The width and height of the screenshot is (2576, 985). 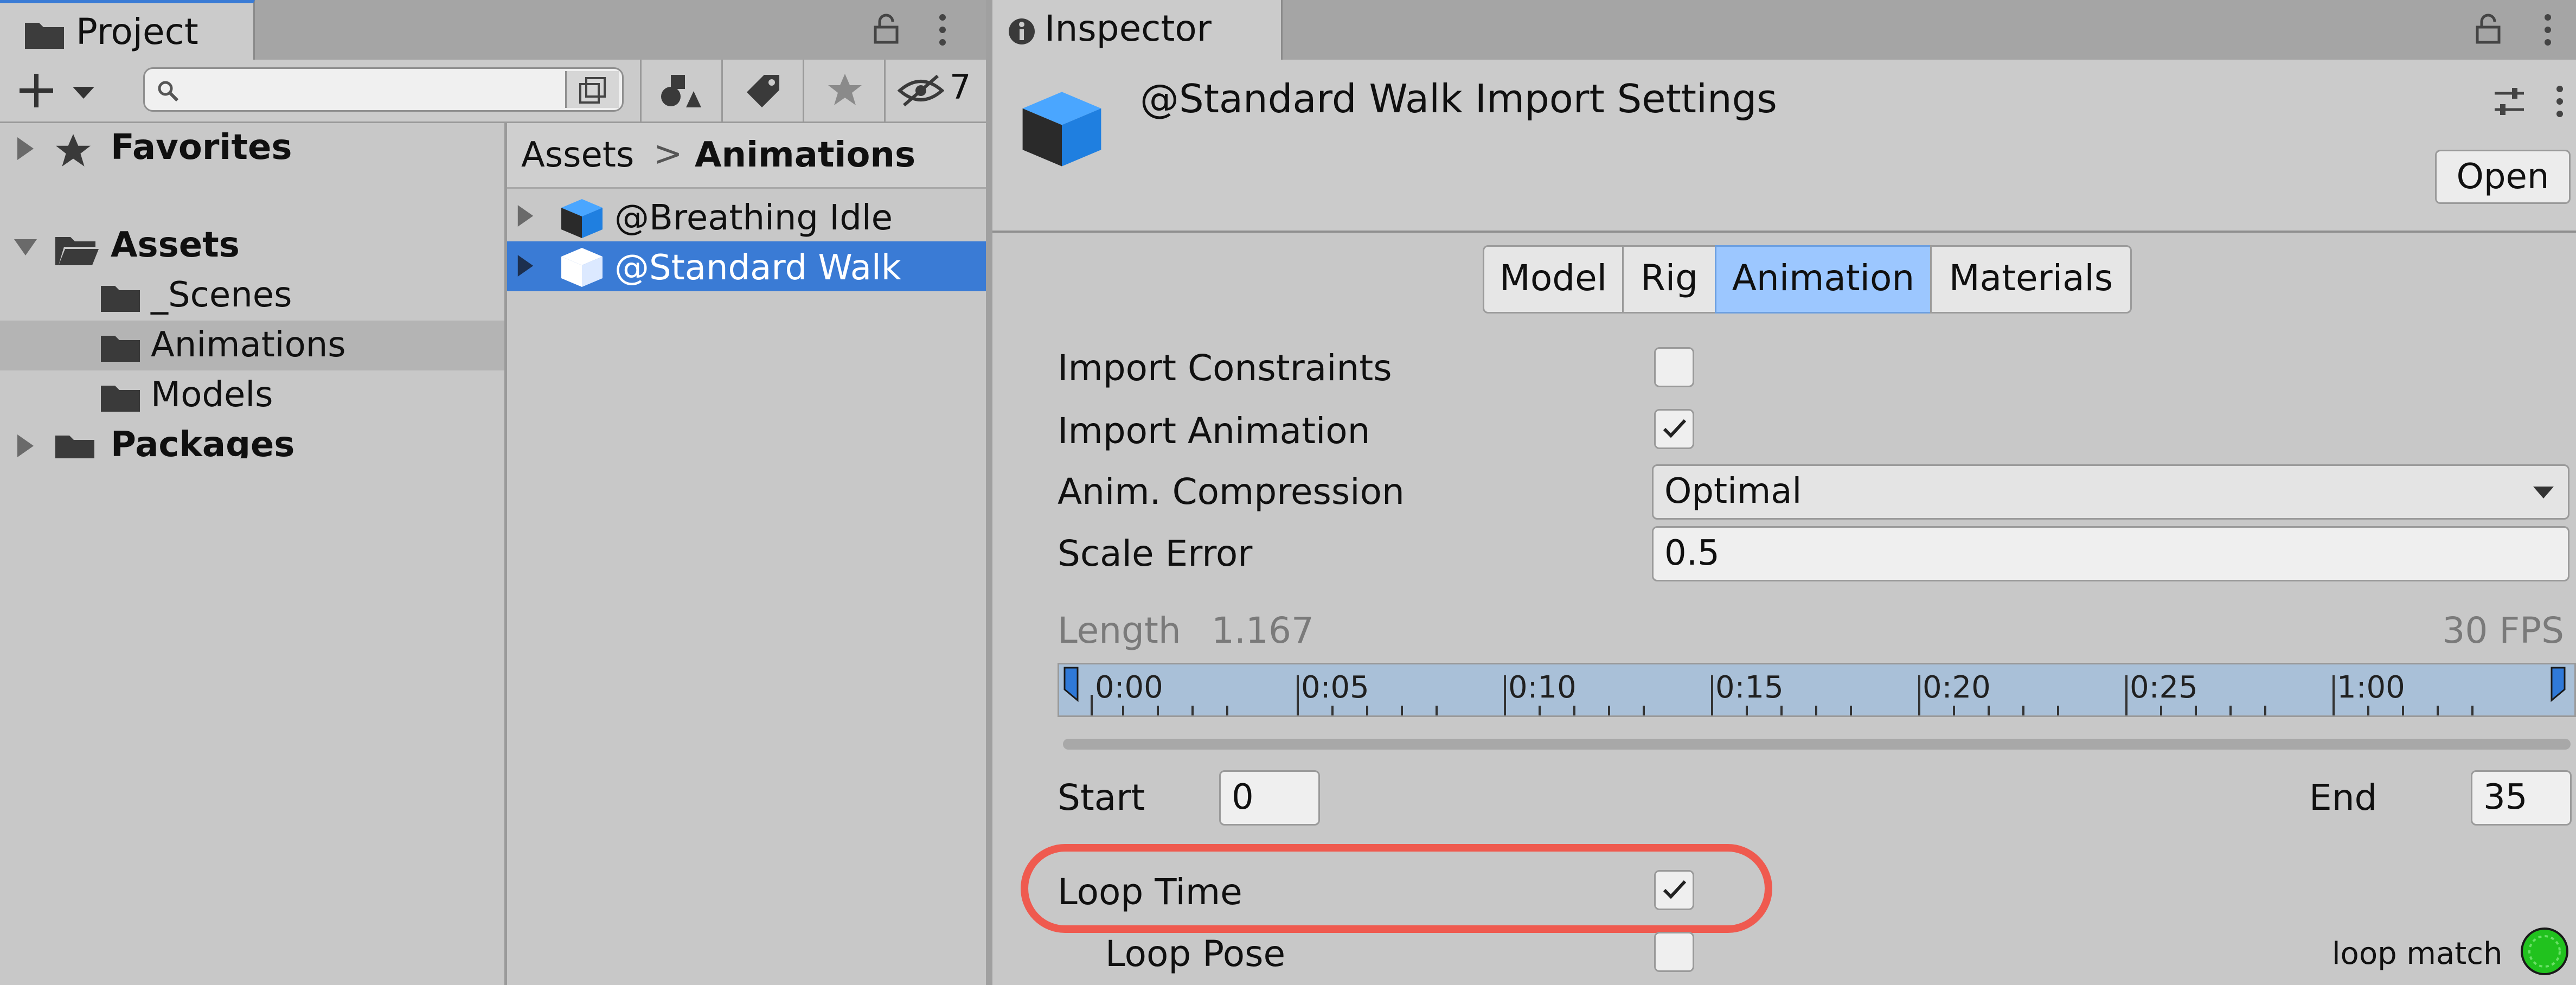 I want to click on tab-inspector: Inspector, so click(x=1137, y=30).